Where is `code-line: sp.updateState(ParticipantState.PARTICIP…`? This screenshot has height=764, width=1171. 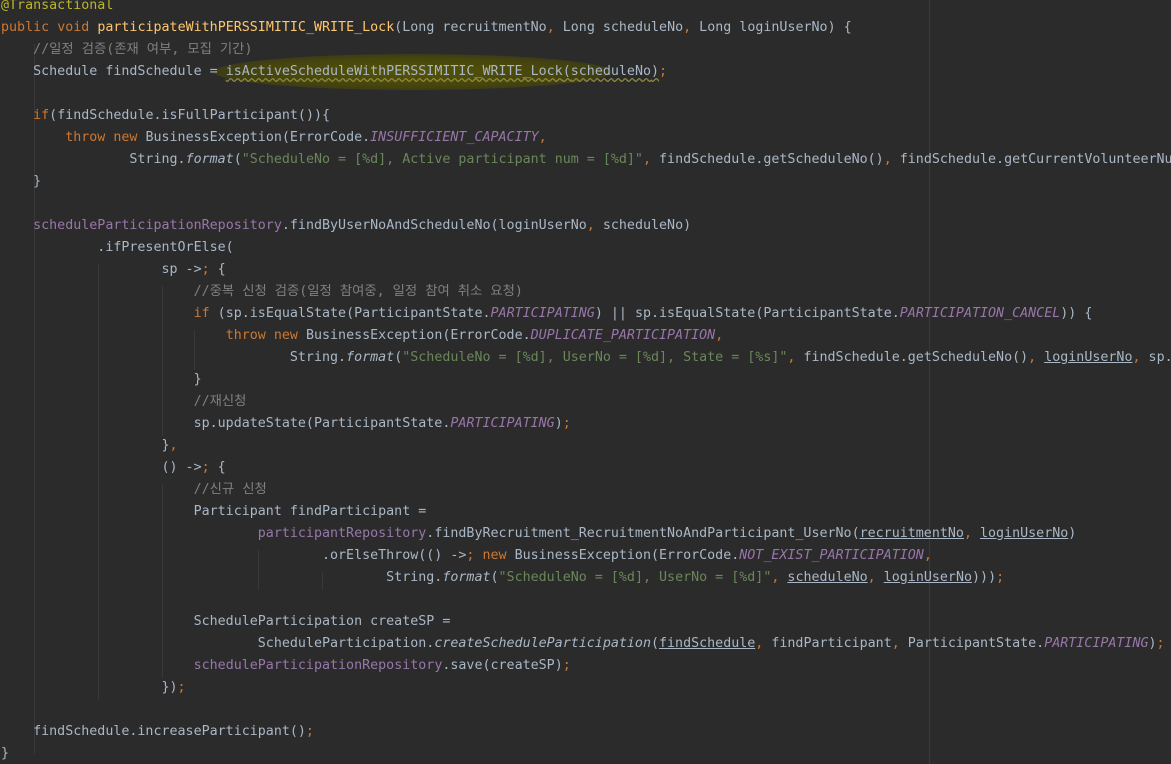
code-line: sp.updateState(ParticipantState.PARTICIP… is located at coordinates (586, 424).